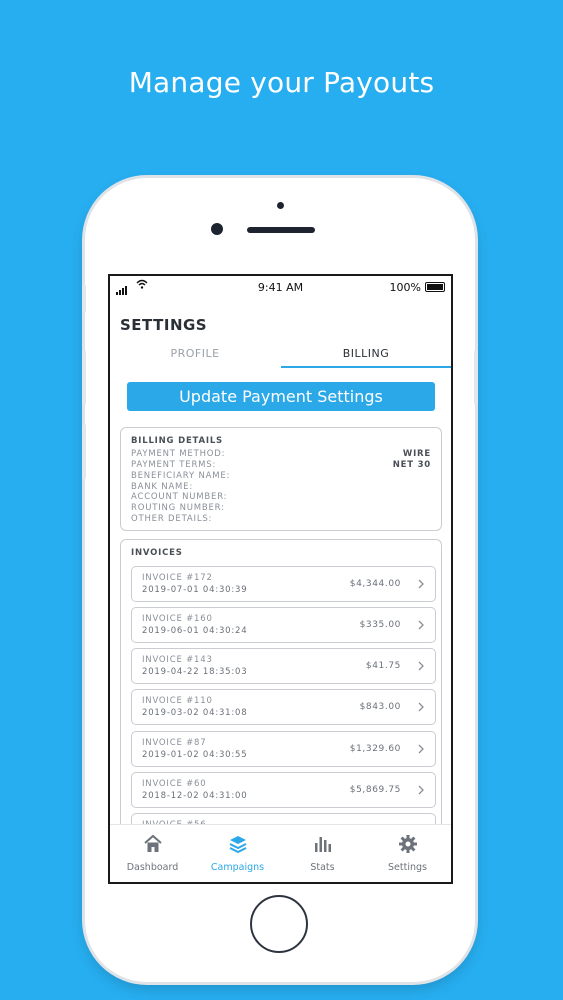  What do you see at coordinates (281, 508) in the screenshot?
I see `billing-row-routing-number: ROUTING NUMBER:` at bounding box center [281, 508].